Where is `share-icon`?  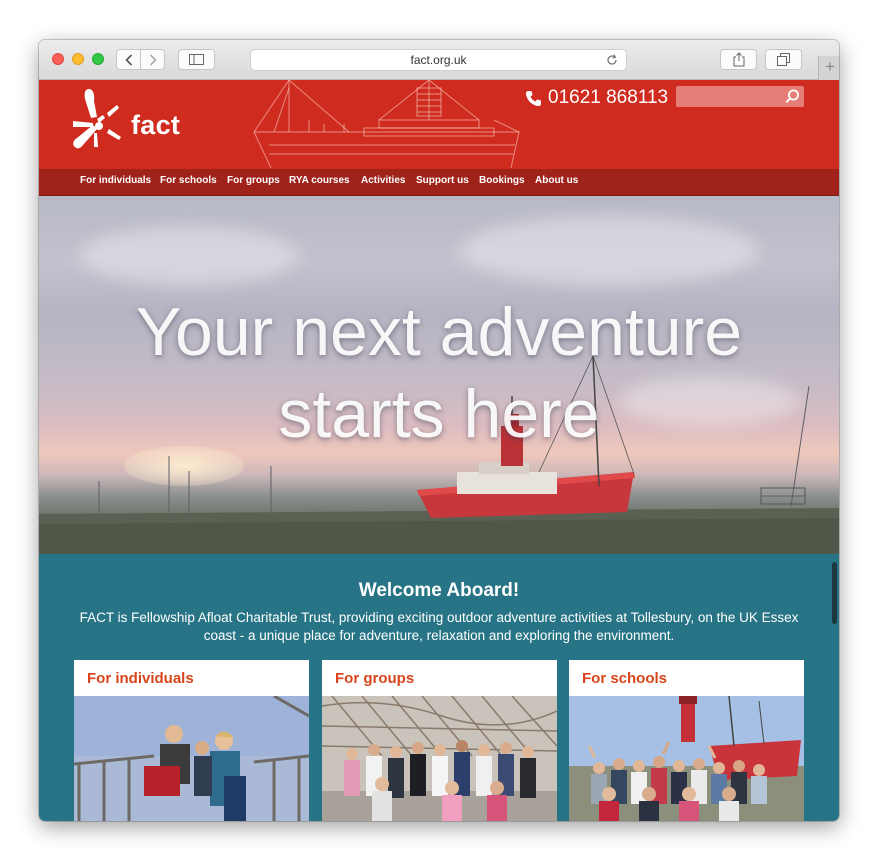
share-icon is located at coordinates (738, 59).